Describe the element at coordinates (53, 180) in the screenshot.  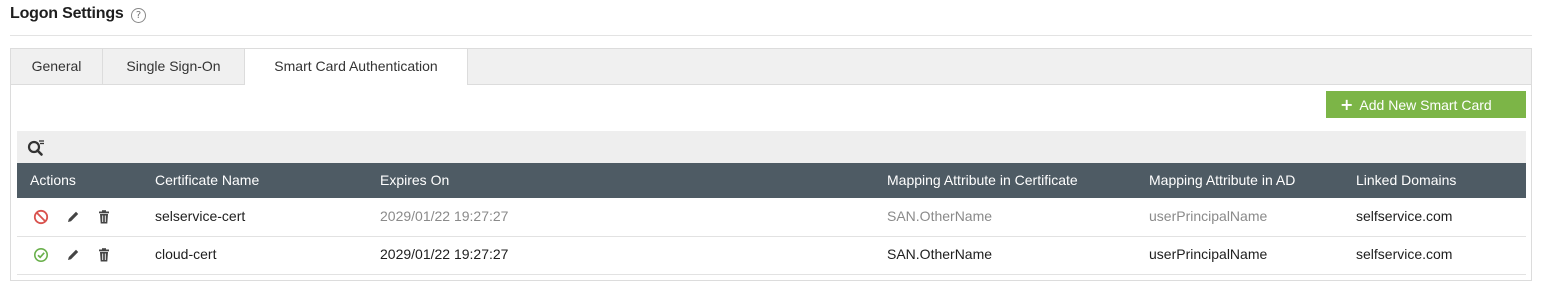
I see `column-header-actions: Actions` at that location.